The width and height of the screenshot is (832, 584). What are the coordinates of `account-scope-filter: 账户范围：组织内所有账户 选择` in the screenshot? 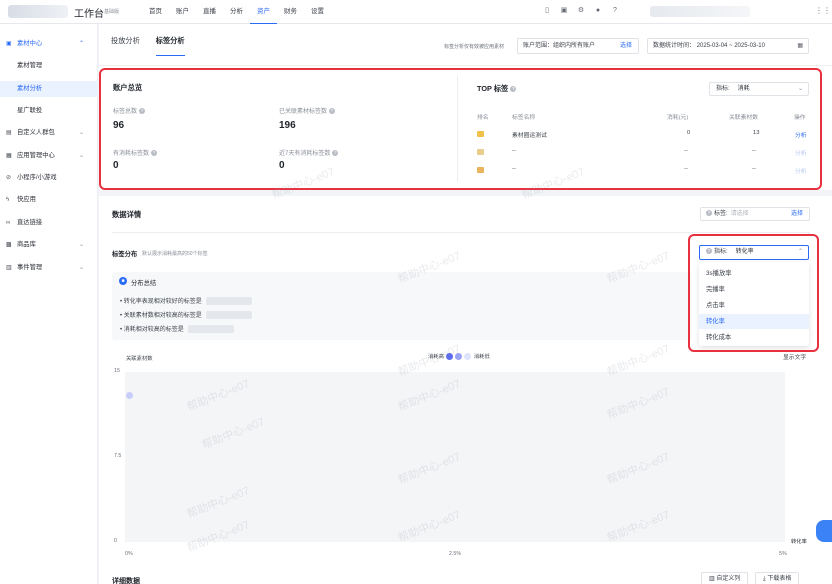 It's located at (578, 46).